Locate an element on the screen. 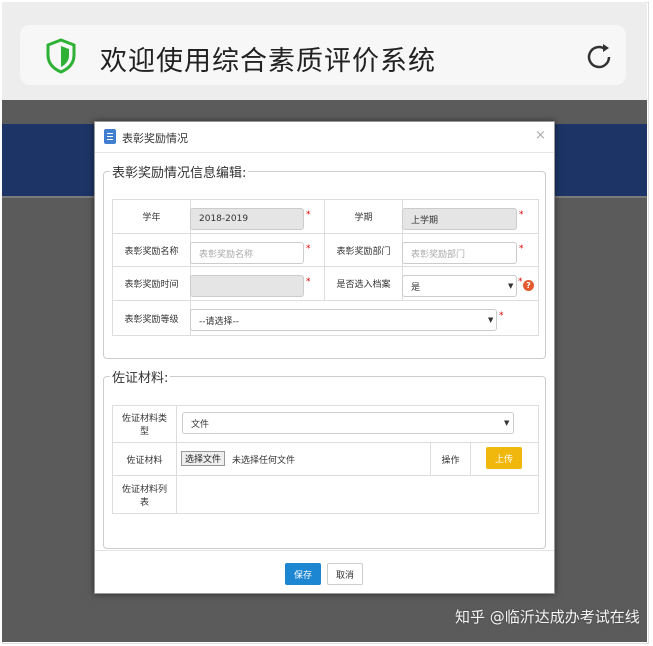 This screenshot has width=653, height=646. page-title: 欢迎使用综合素质评价系统 is located at coordinates (268, 61).